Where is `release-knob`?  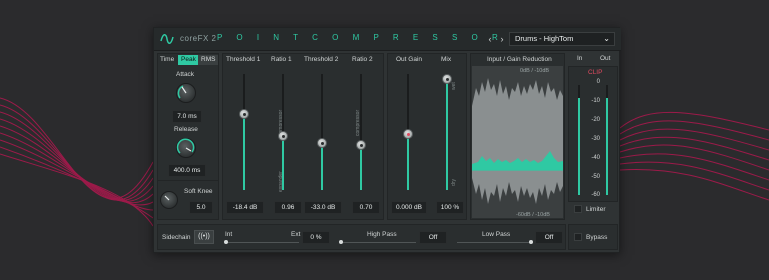 release-knob is located at coordinates (186, 148).